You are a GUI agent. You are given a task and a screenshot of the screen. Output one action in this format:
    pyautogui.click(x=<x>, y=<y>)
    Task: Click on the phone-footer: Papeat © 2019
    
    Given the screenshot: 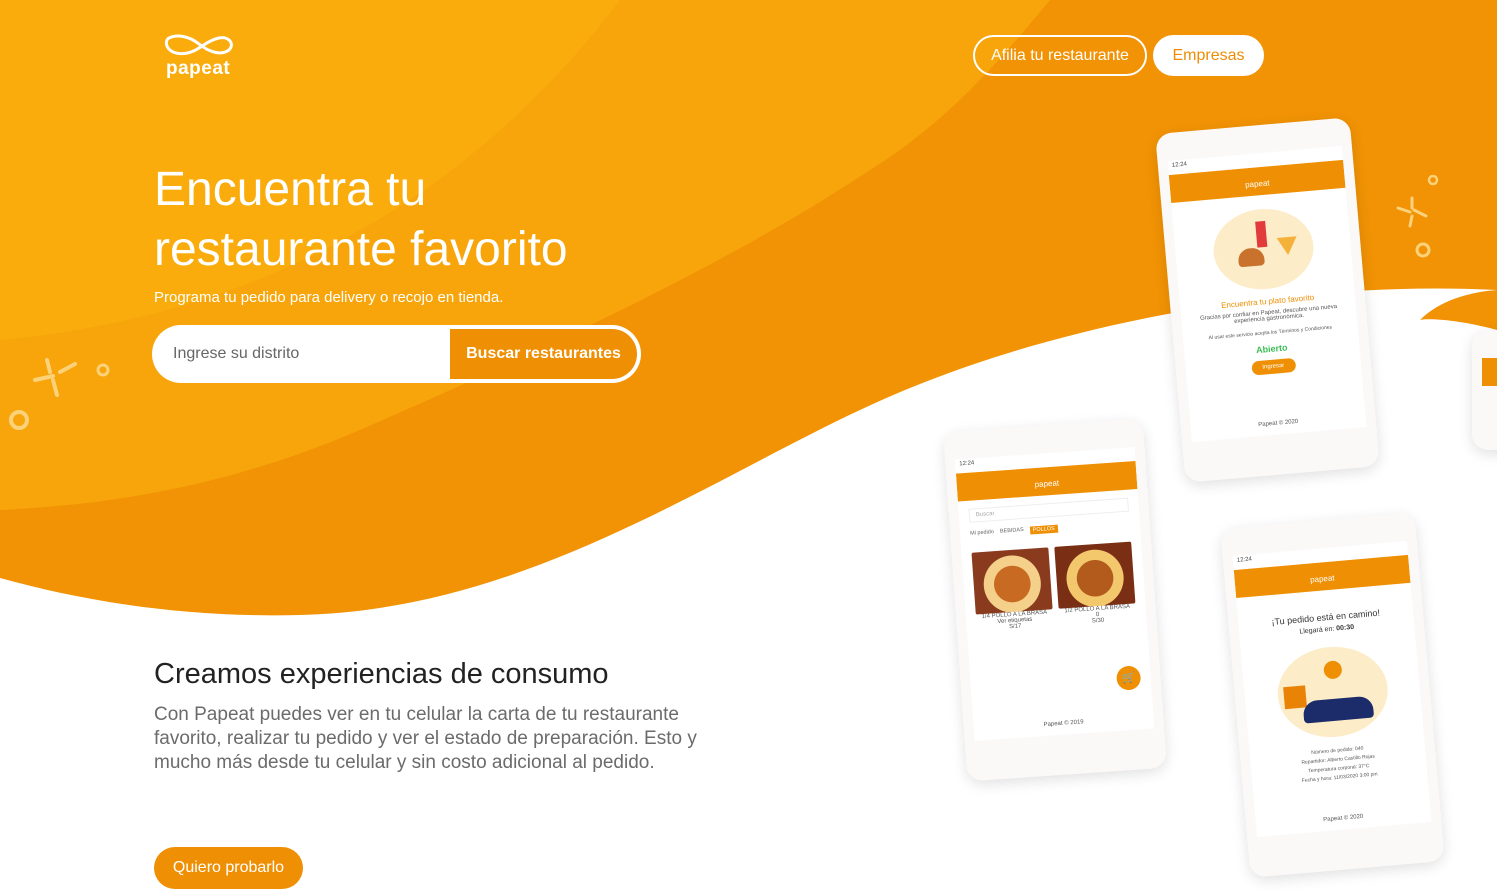 What is the action you would take?
    pyautogui.click(x=1063, y=724)
    